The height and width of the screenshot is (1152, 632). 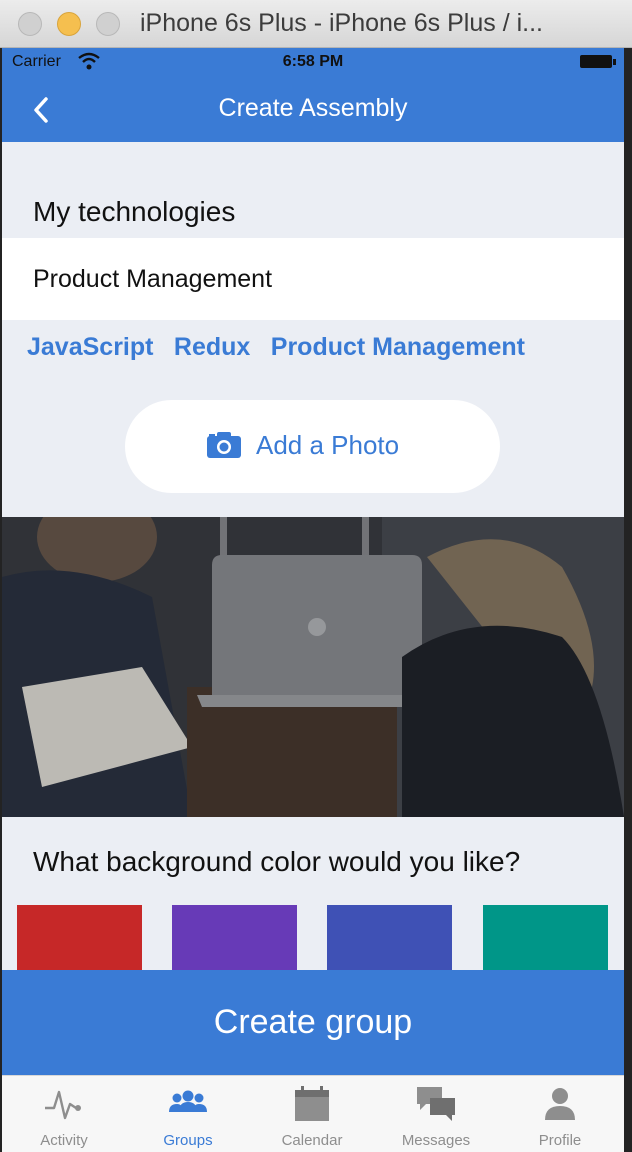 What do you see at coordinates (313, 1022) in the screenshot?
I see `create-group-button: Create group` at bounding box center [313, 1022].